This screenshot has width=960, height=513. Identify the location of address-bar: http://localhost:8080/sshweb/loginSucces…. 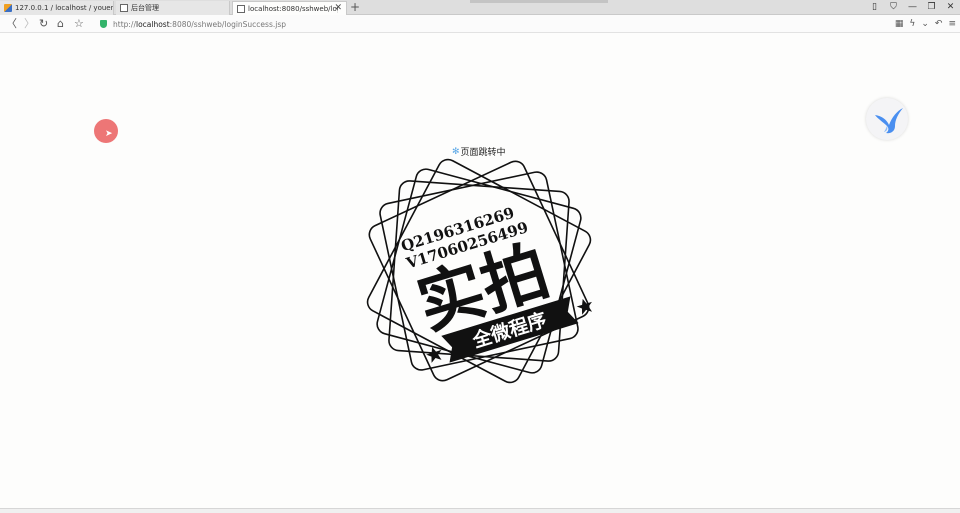
(490, 24).